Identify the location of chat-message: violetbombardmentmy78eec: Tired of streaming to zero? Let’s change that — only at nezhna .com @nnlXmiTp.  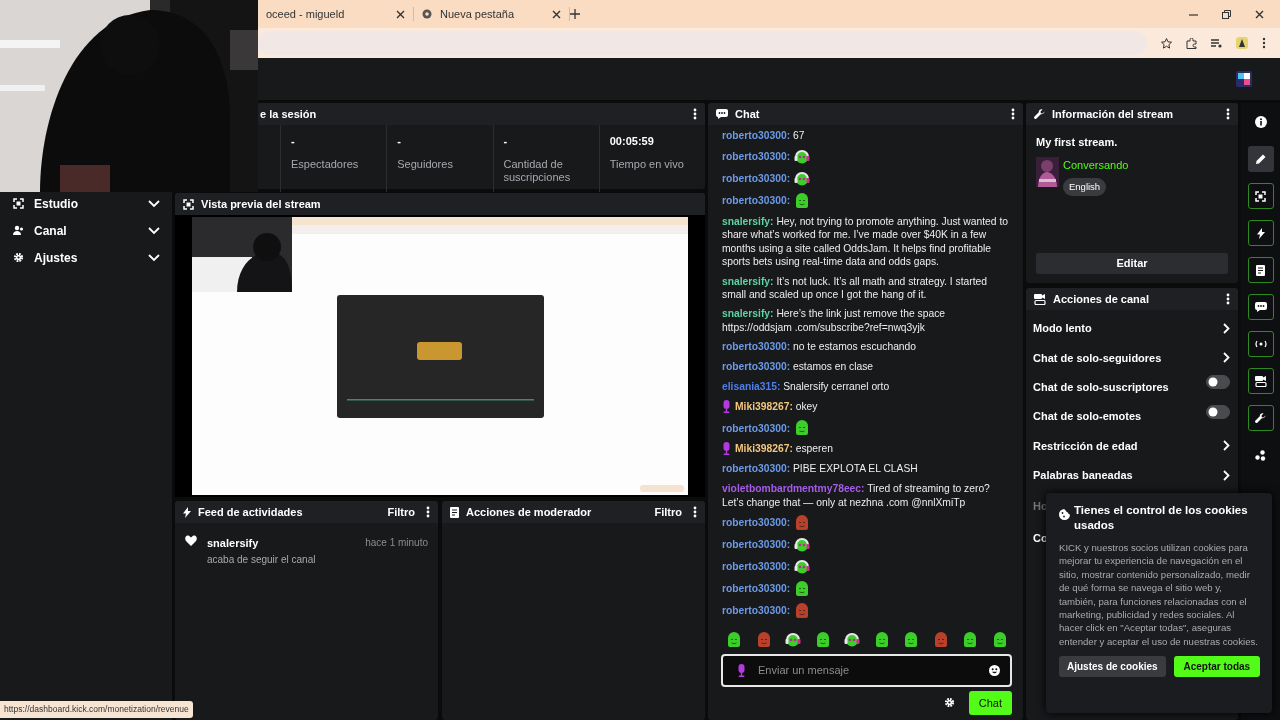
(856, 496).